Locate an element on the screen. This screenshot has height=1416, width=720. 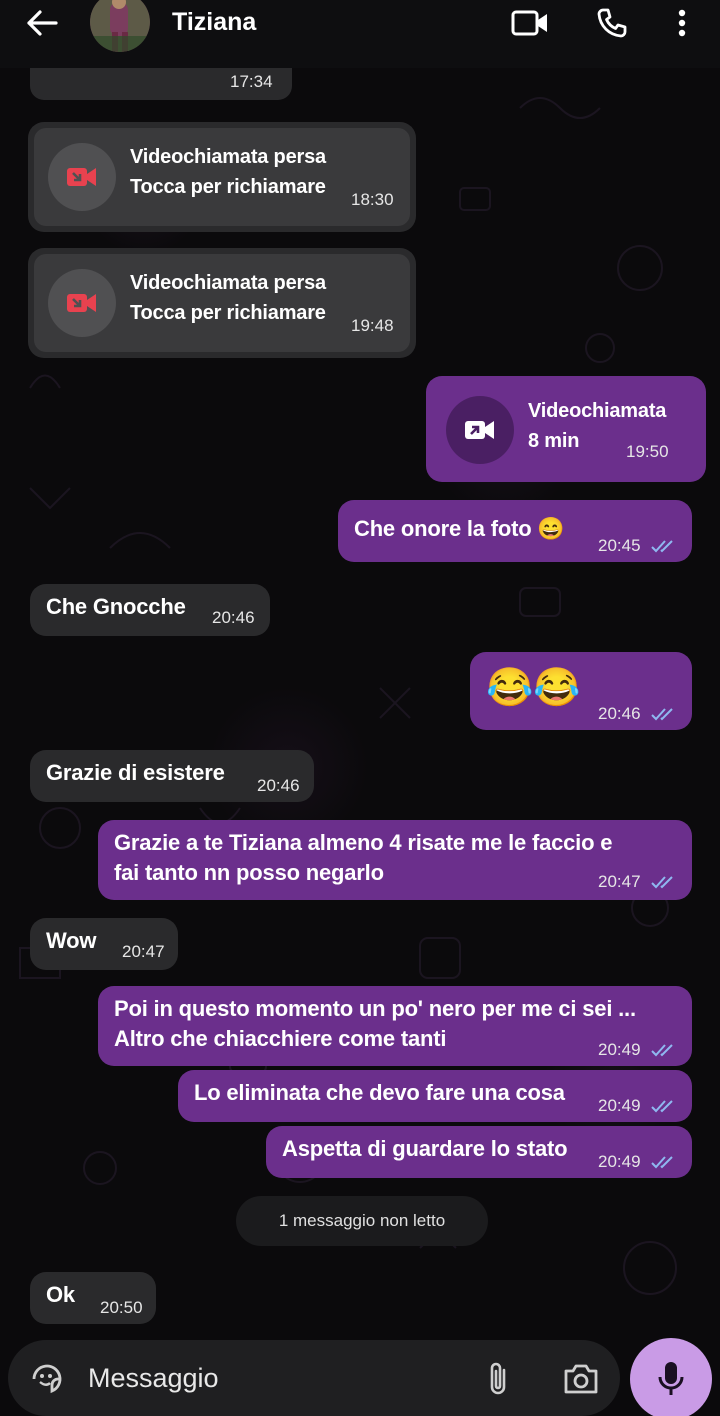
back-arrow-icon is located at coordinates (42, 23).